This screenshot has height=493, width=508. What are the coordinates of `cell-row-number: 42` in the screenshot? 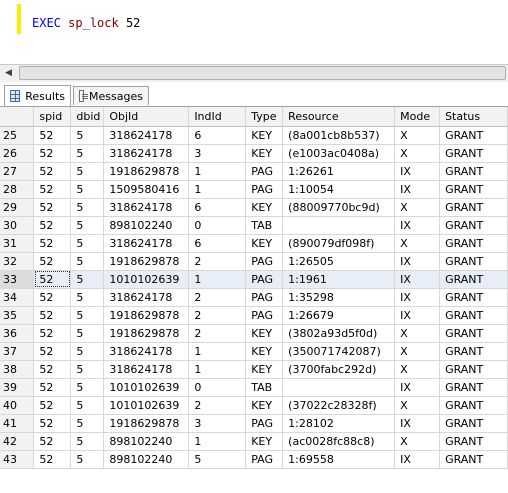 It's located at (17, 441).